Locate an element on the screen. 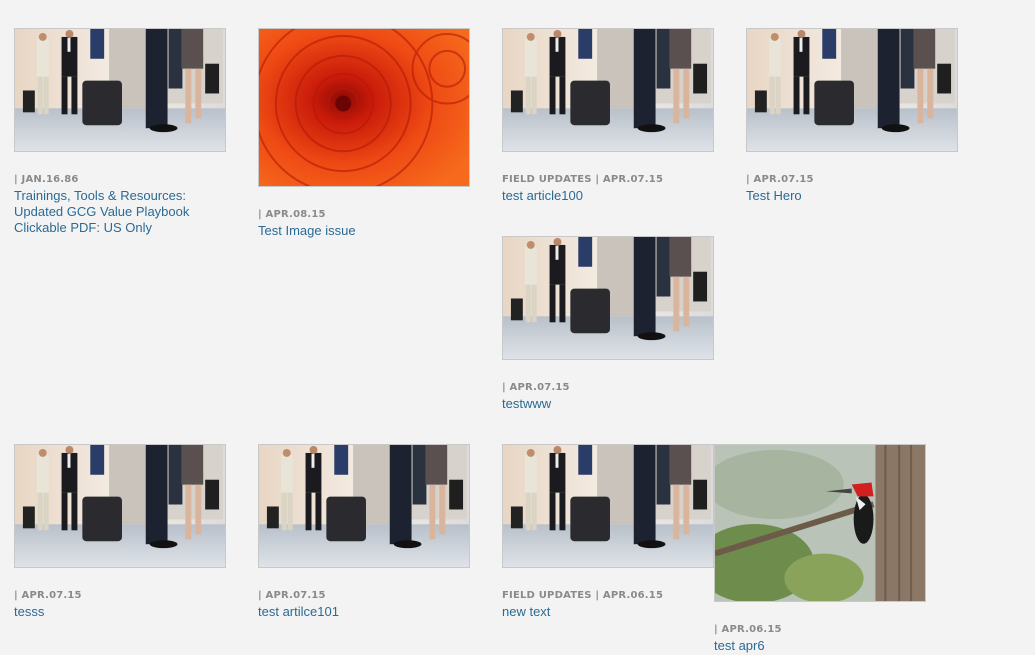 The image size is (1035, 655). article-date: | APR.08.15 is located at coordinates (292, 214).